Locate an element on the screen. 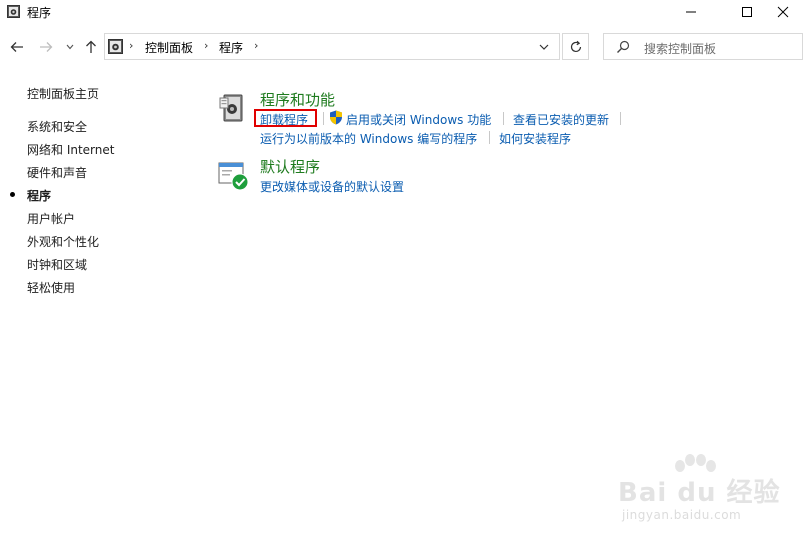 The height and width of the screenshot is (544, 804). sidebar-item-appearance: 外观和个性化 is located at coordinates (63, 241).